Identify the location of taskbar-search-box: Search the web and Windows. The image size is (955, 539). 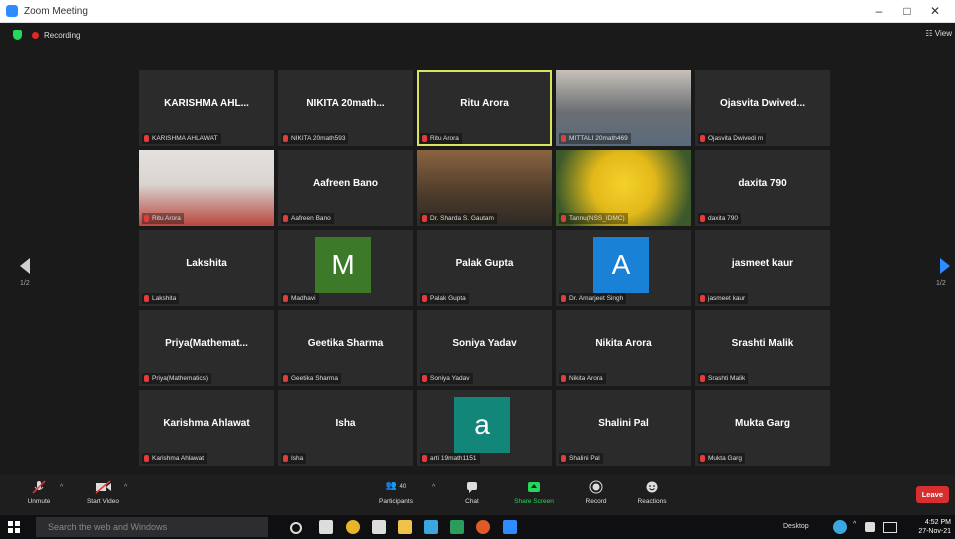
(152, 527).